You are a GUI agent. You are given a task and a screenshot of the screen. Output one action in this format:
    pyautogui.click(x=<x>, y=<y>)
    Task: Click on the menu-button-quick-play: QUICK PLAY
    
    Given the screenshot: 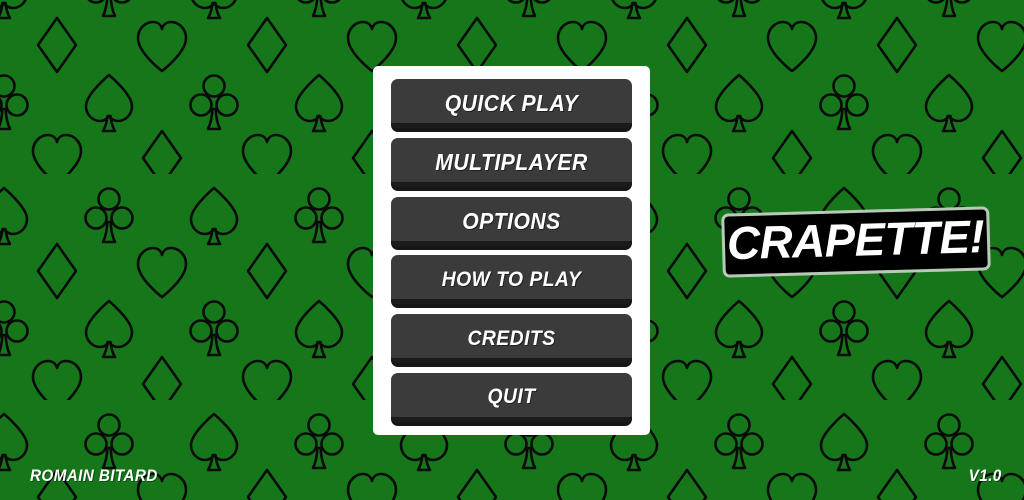 What is the action you would take?
    pyautogui.click(x=511, y=103)
    